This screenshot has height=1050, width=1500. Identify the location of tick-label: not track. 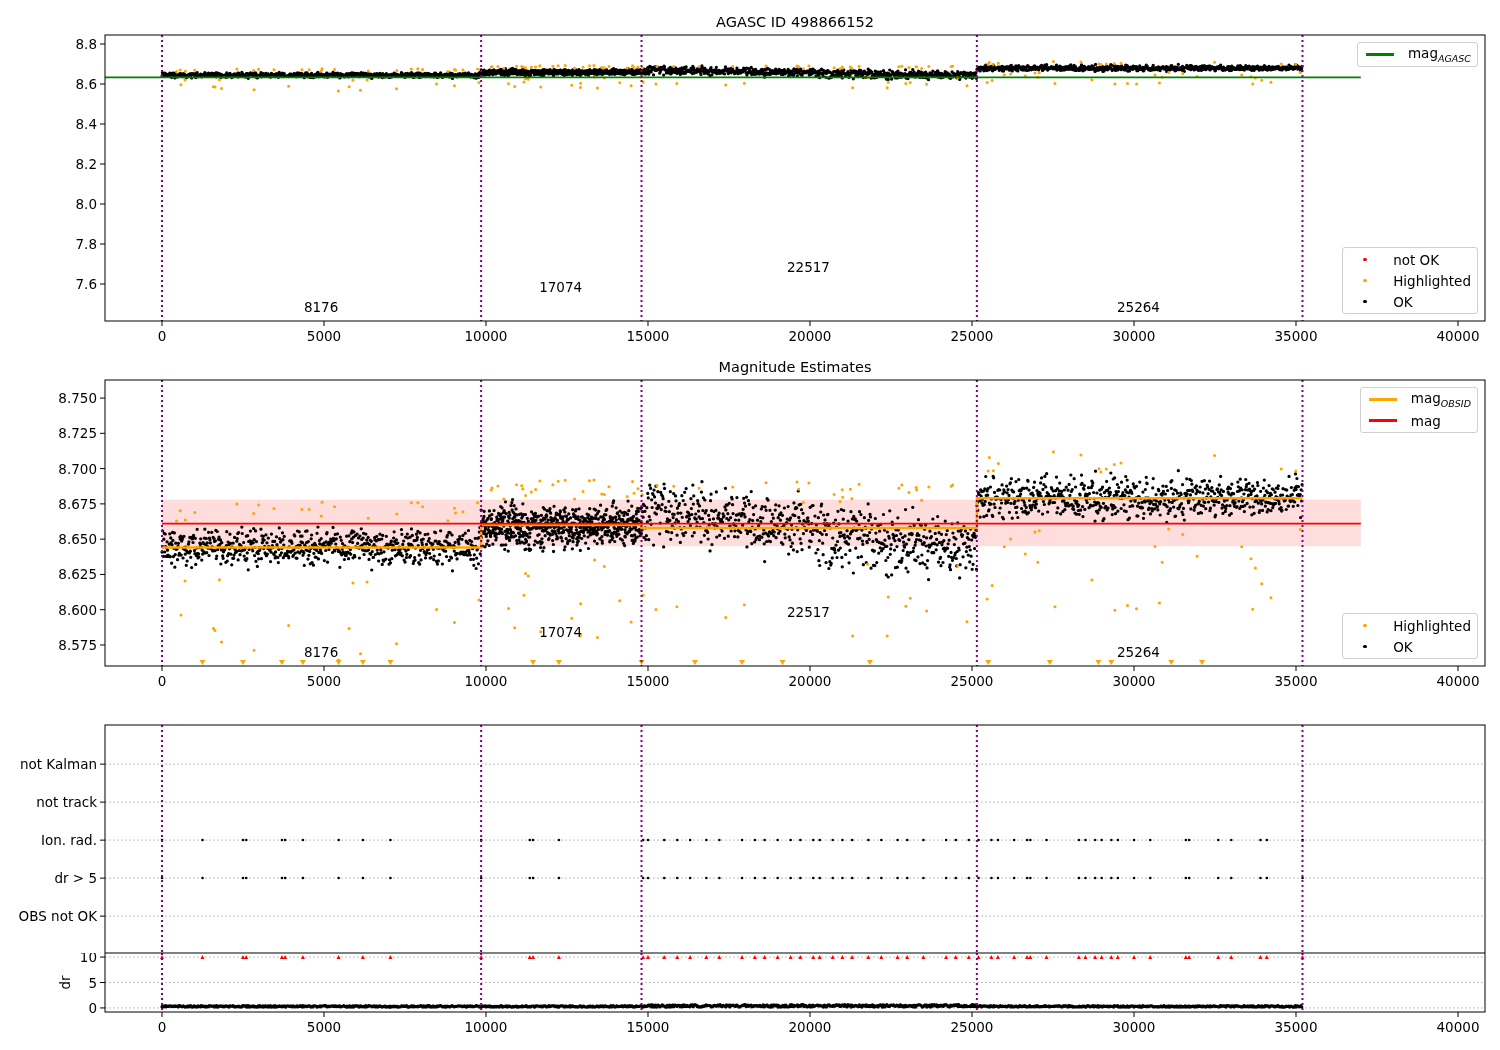
(66, 802).